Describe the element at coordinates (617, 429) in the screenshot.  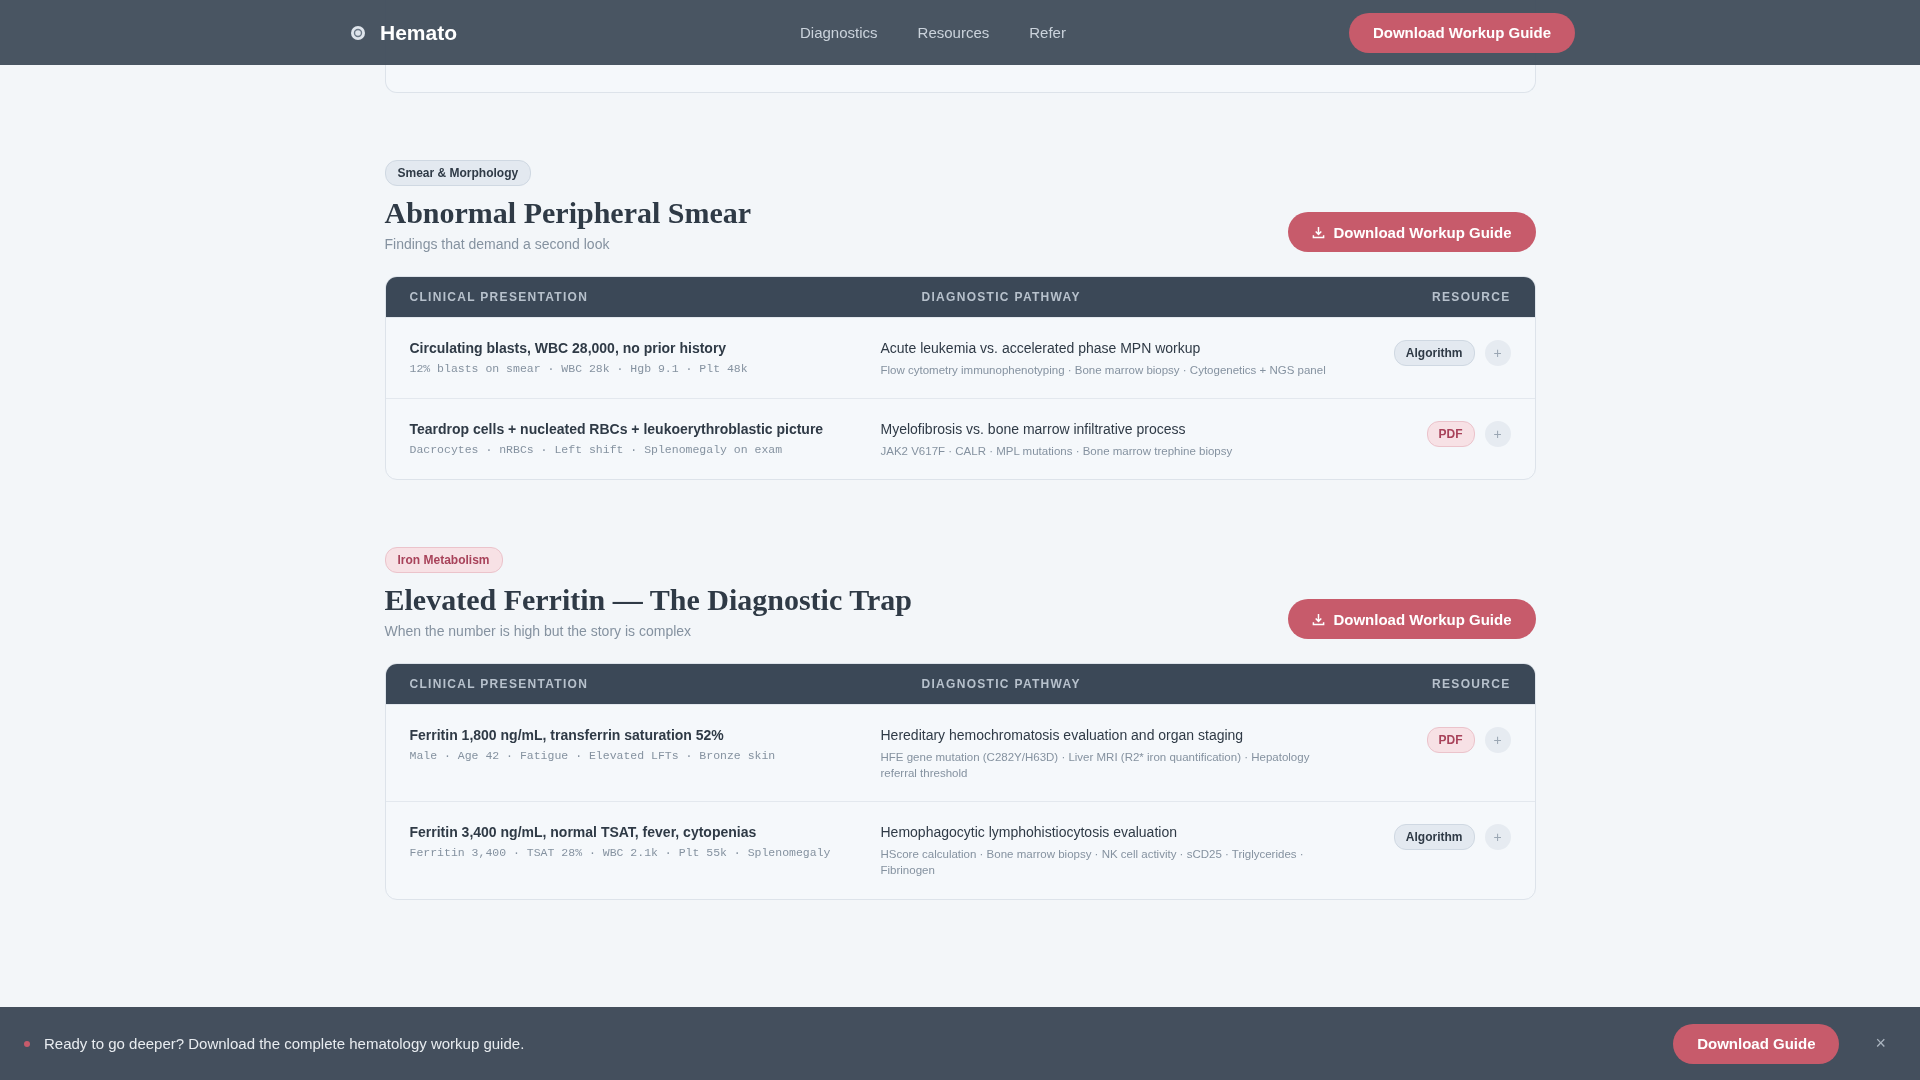
I see `presentation-title: Teardrop cells + nucleated RBCs + leukoerythroblastic picture` at that location.